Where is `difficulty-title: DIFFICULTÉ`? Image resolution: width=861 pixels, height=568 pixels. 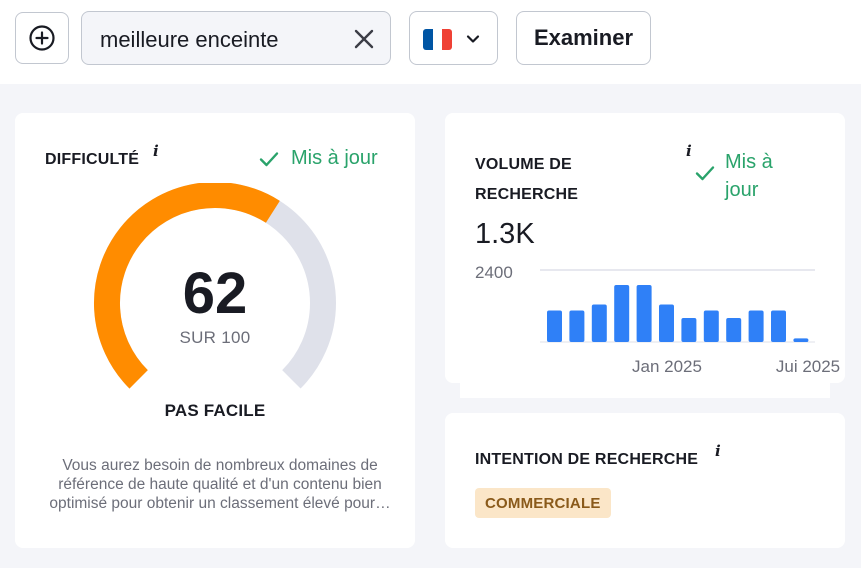 difficulty-title: DIFFICULTÉ is located at coordinates (92, 159).